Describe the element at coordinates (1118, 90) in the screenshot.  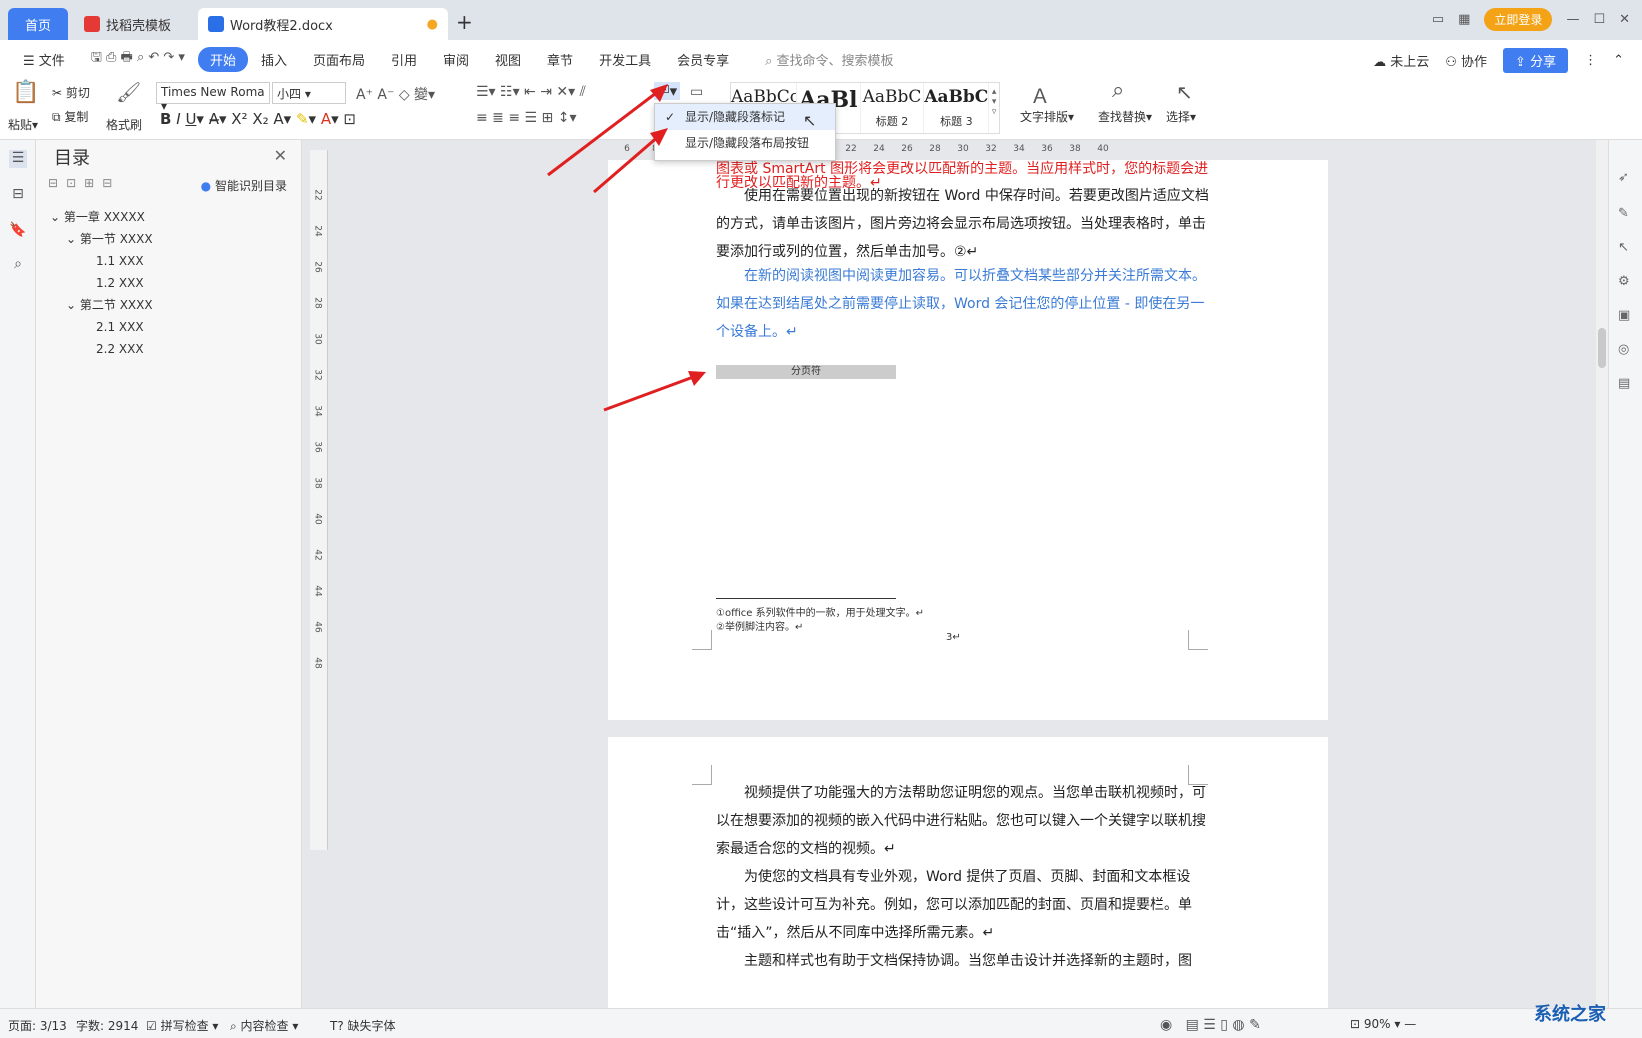
I see `find-icon: ⌕` at that location.